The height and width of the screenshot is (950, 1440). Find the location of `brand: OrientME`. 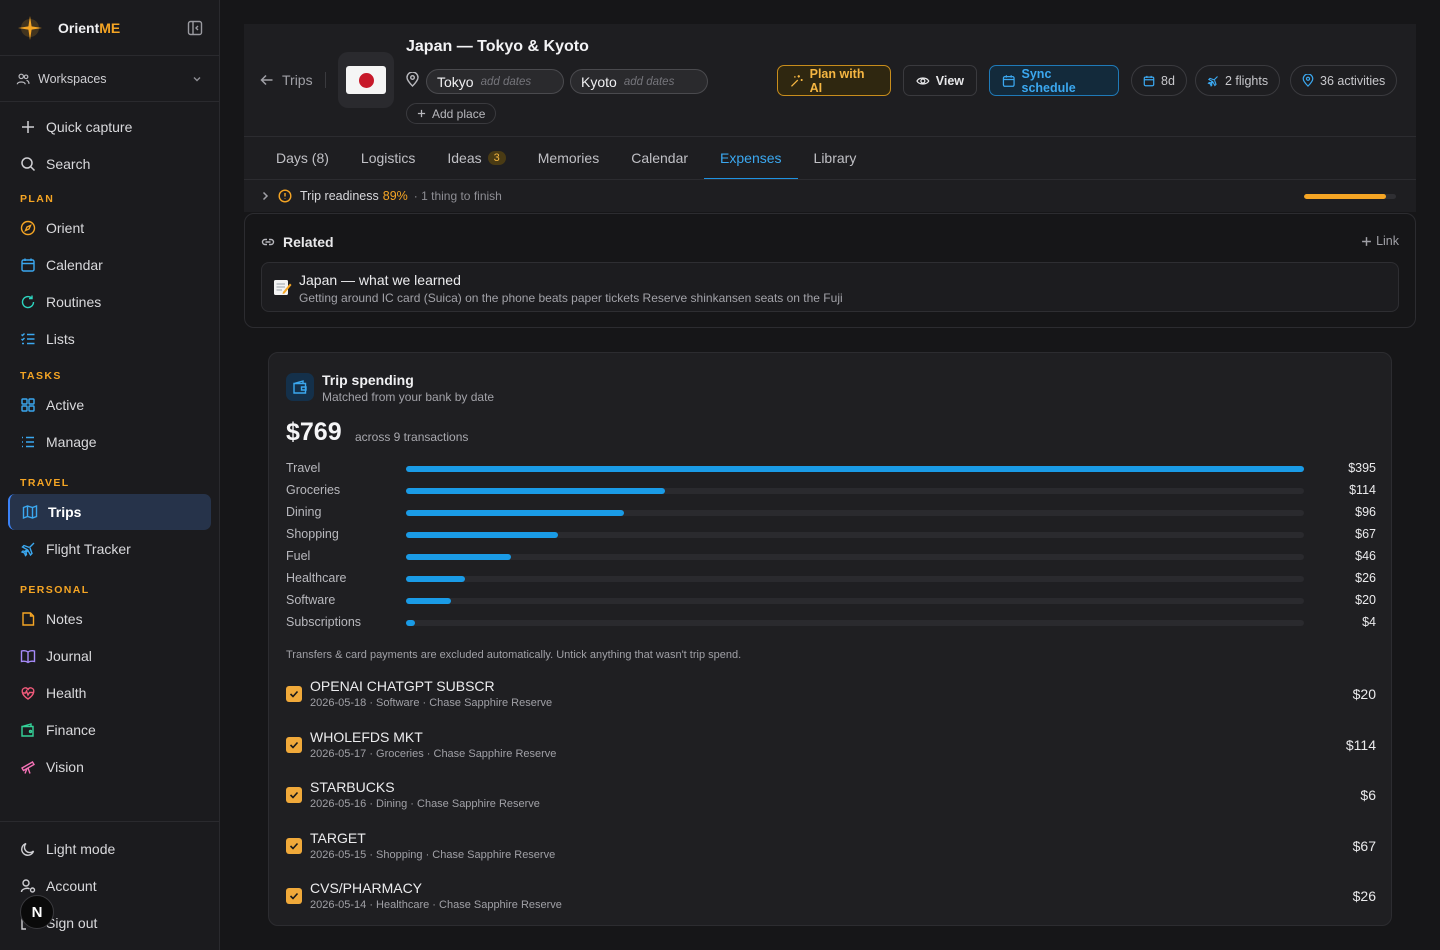

brand: OrientME is located at coordinates (109, 28).